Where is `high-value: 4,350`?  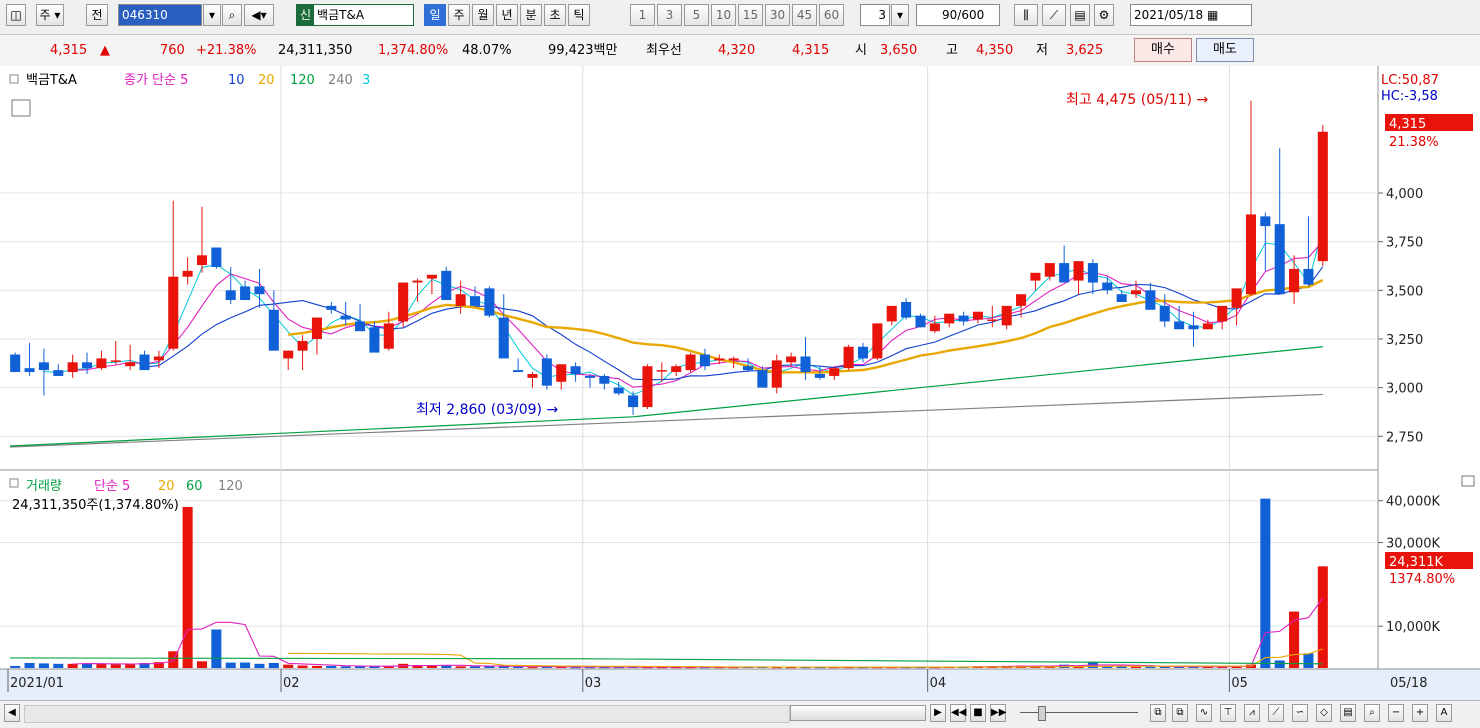 high-value: 4,350 is located at coordinates (995, 50).